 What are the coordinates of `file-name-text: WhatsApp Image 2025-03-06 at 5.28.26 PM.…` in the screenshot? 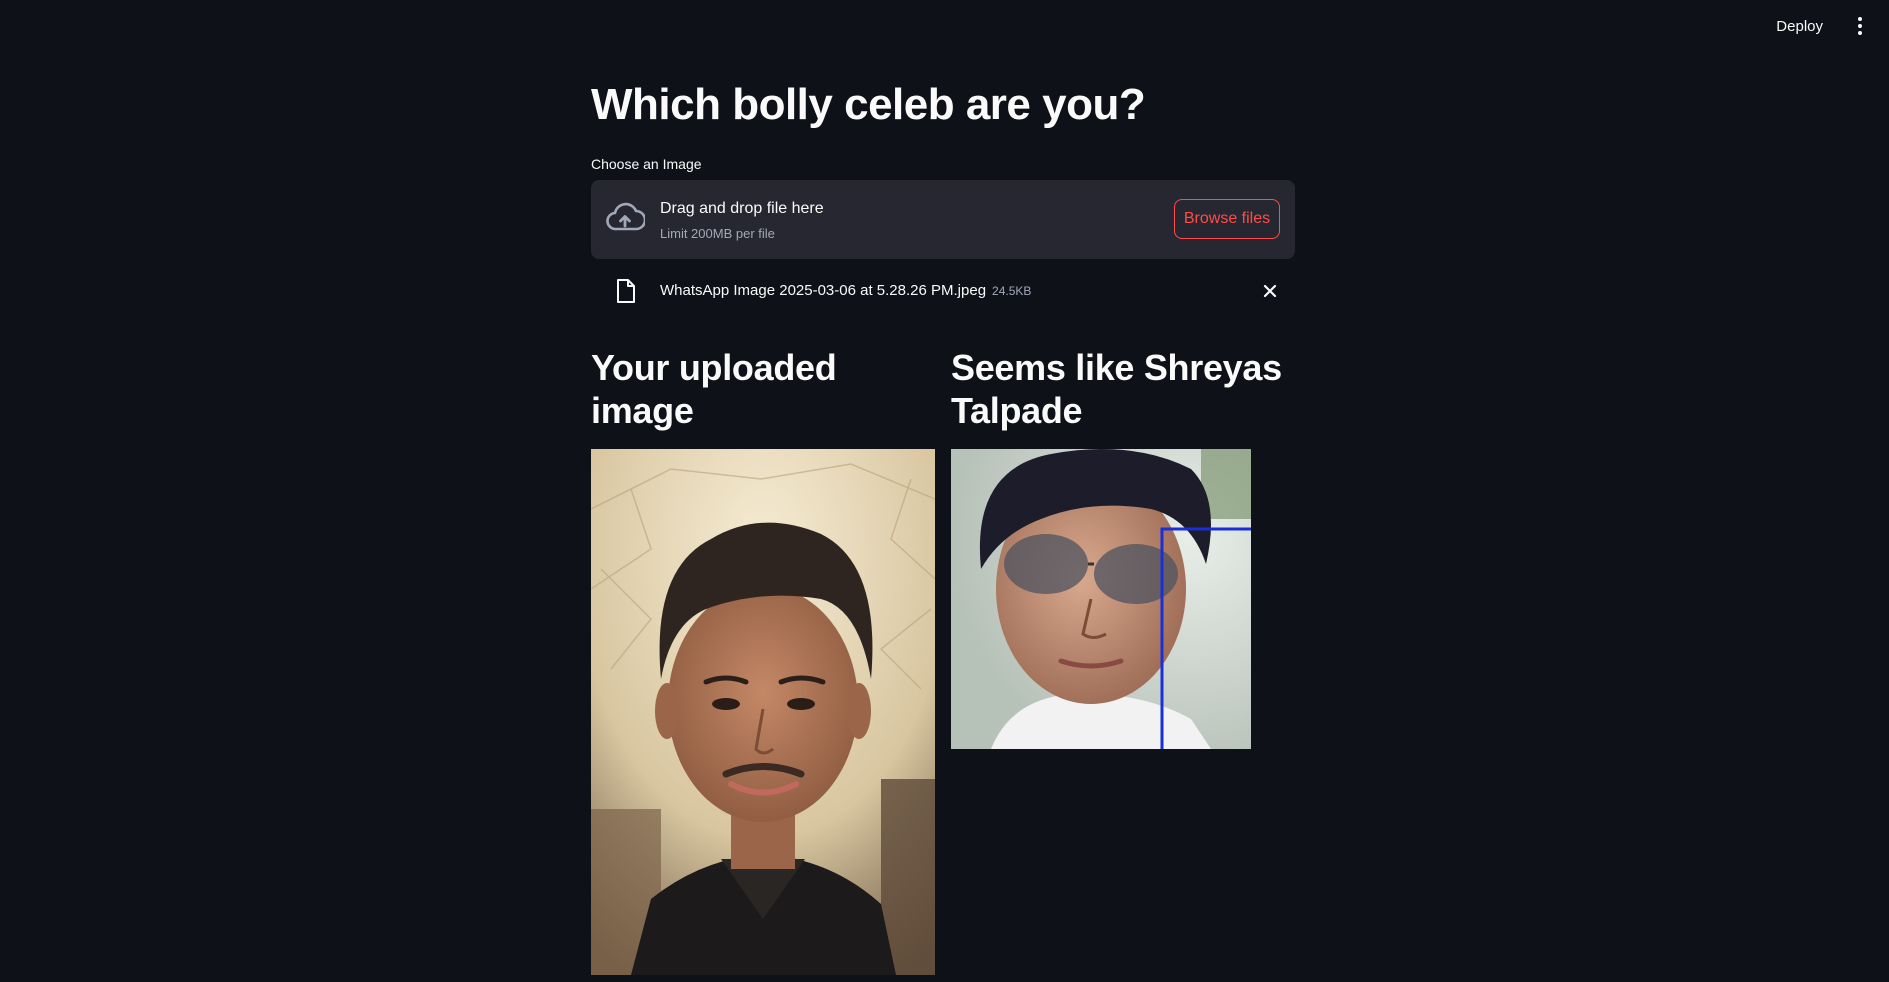 It's located at (823, 290).